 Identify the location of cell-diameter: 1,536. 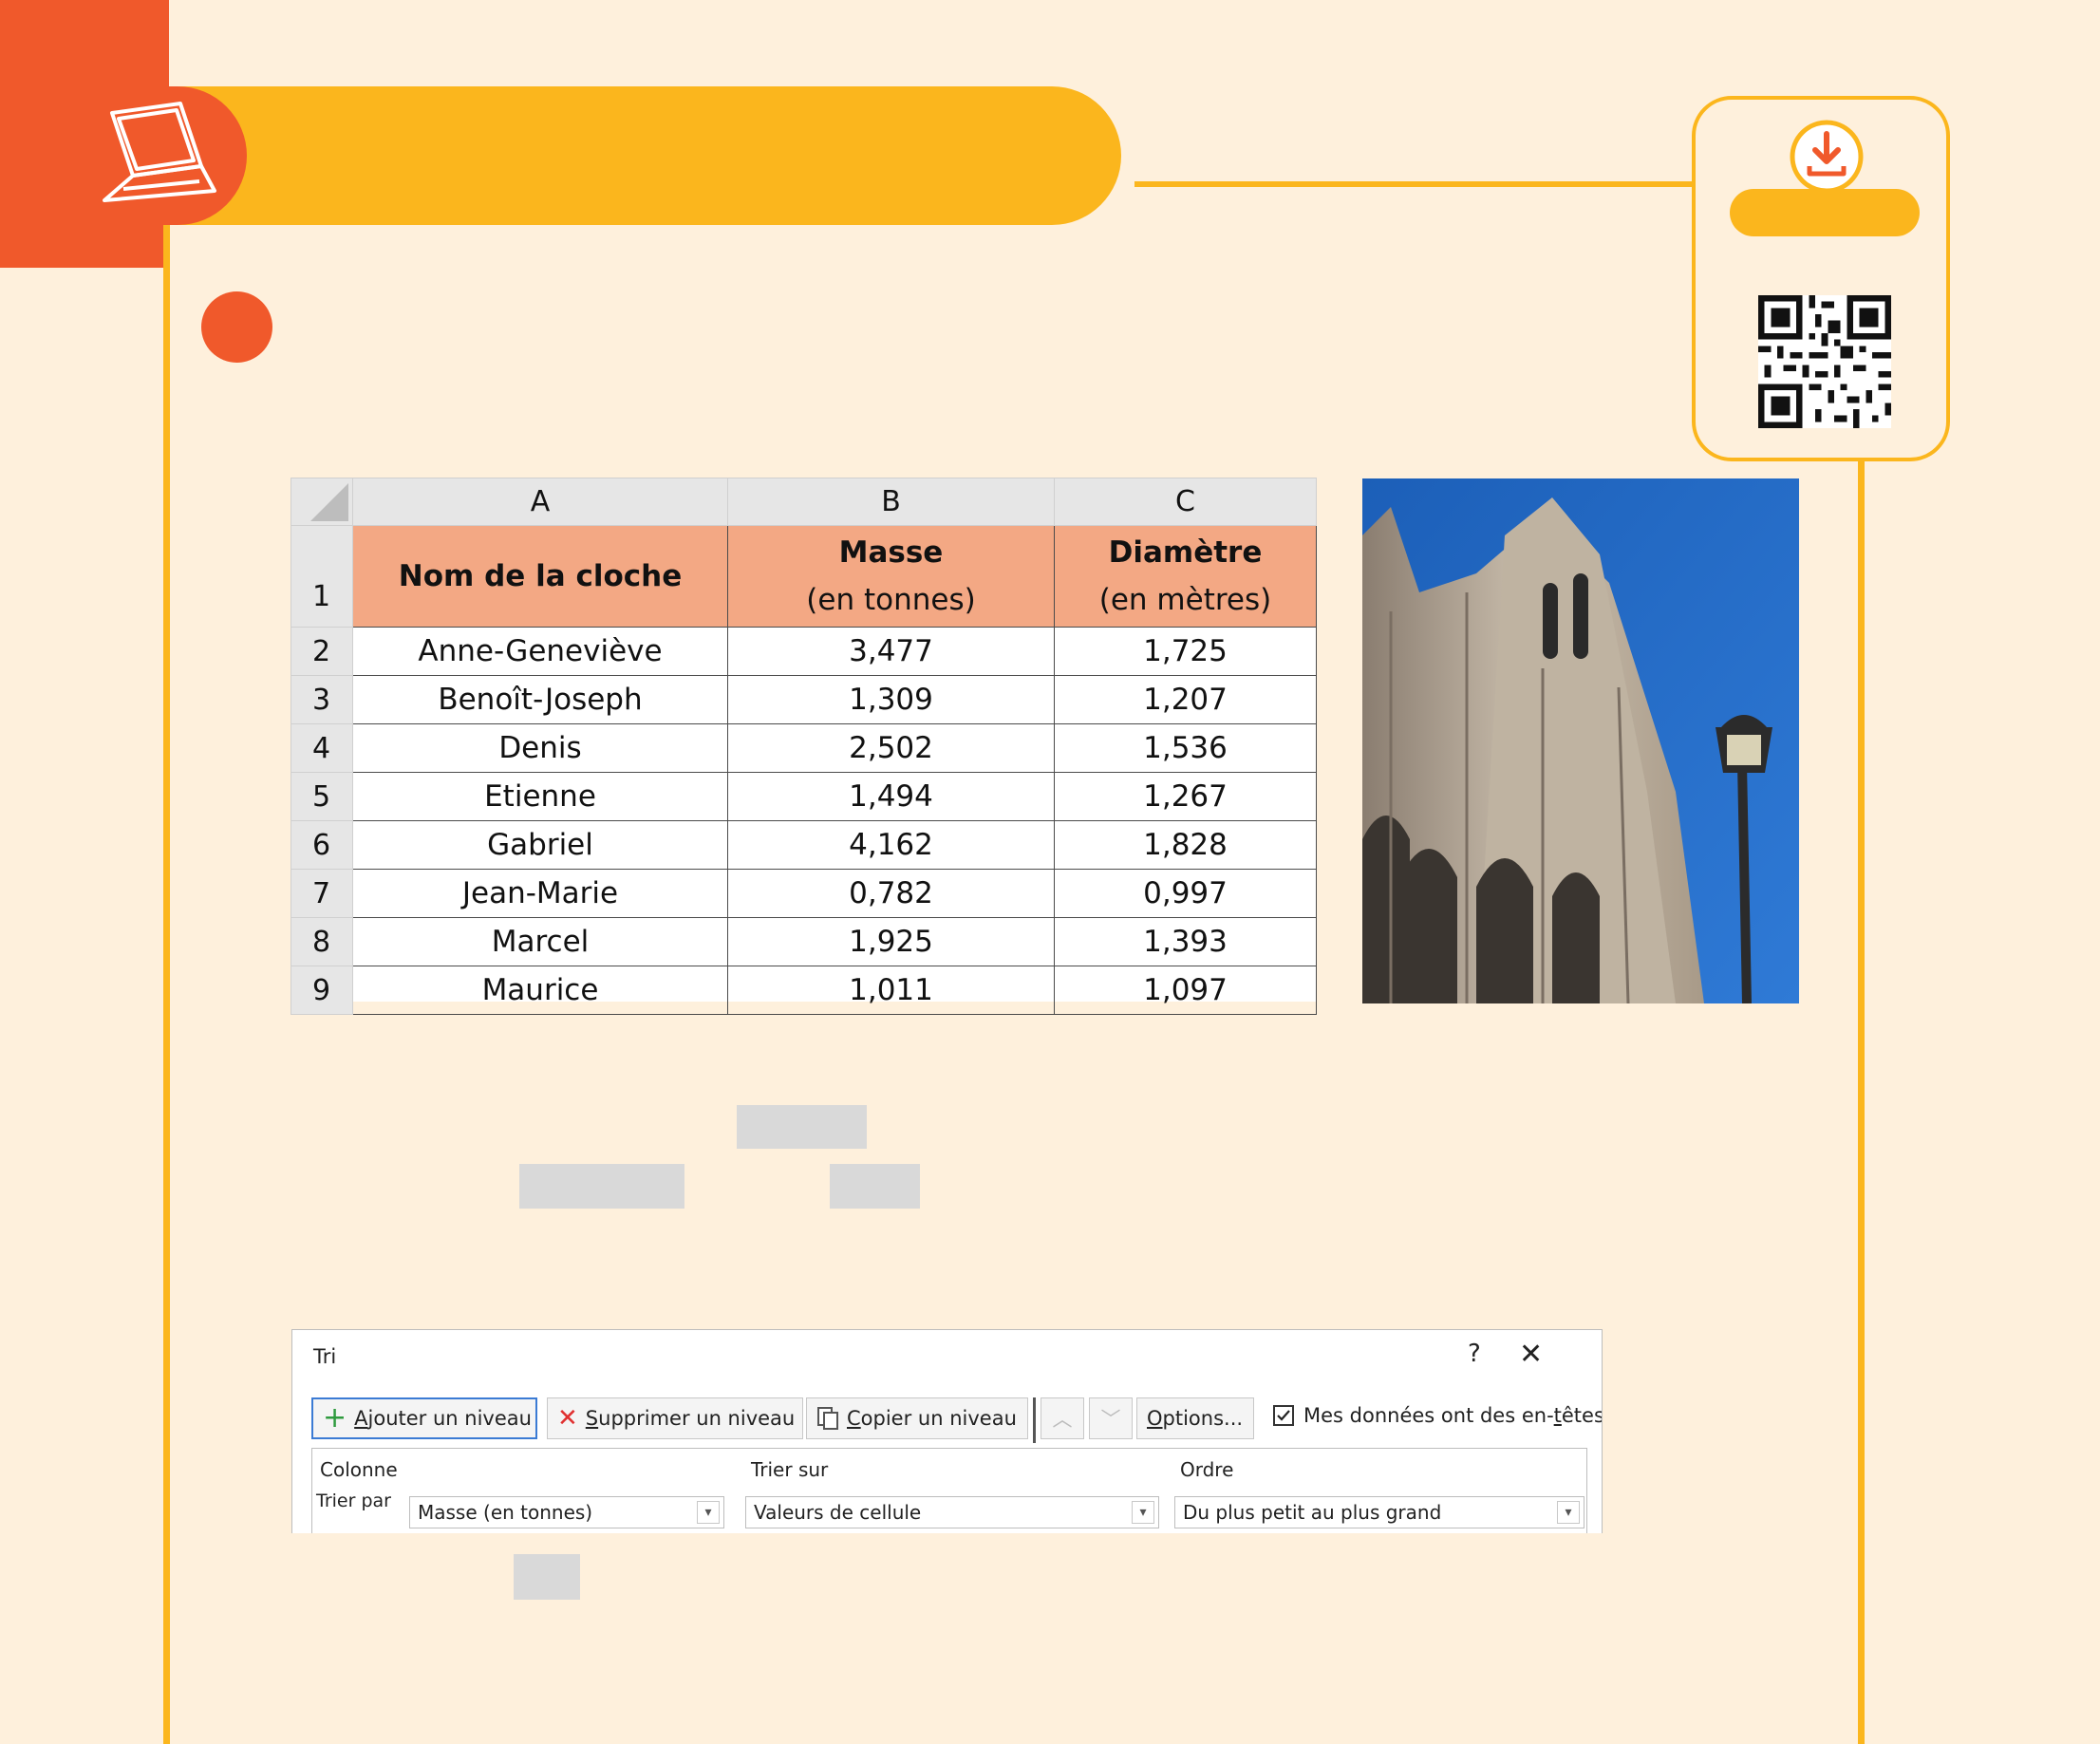
(1185, 748).